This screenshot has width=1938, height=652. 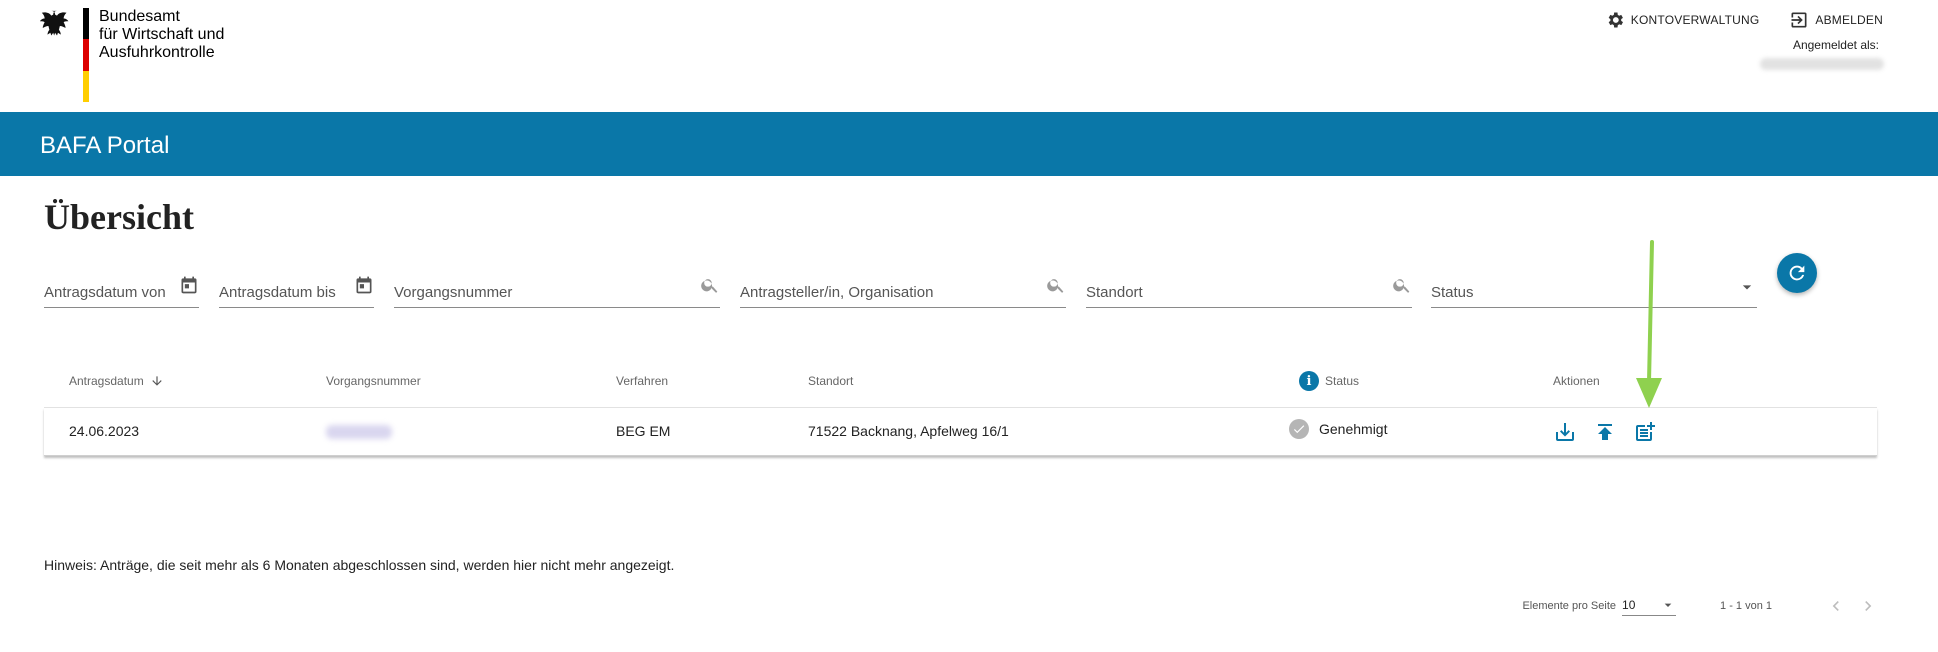 I want to click on column-header-status: i Status, so click(x=1329, y=381).